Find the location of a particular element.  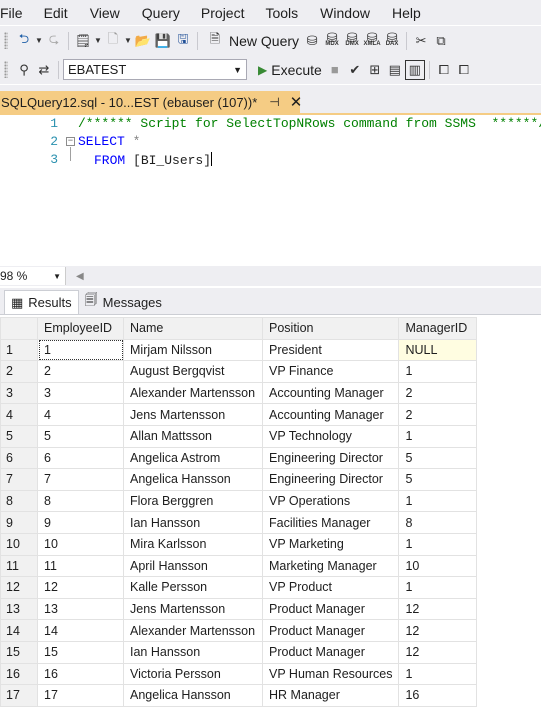

new-project-icon: 🗒 is located at coordinates (83, 41).